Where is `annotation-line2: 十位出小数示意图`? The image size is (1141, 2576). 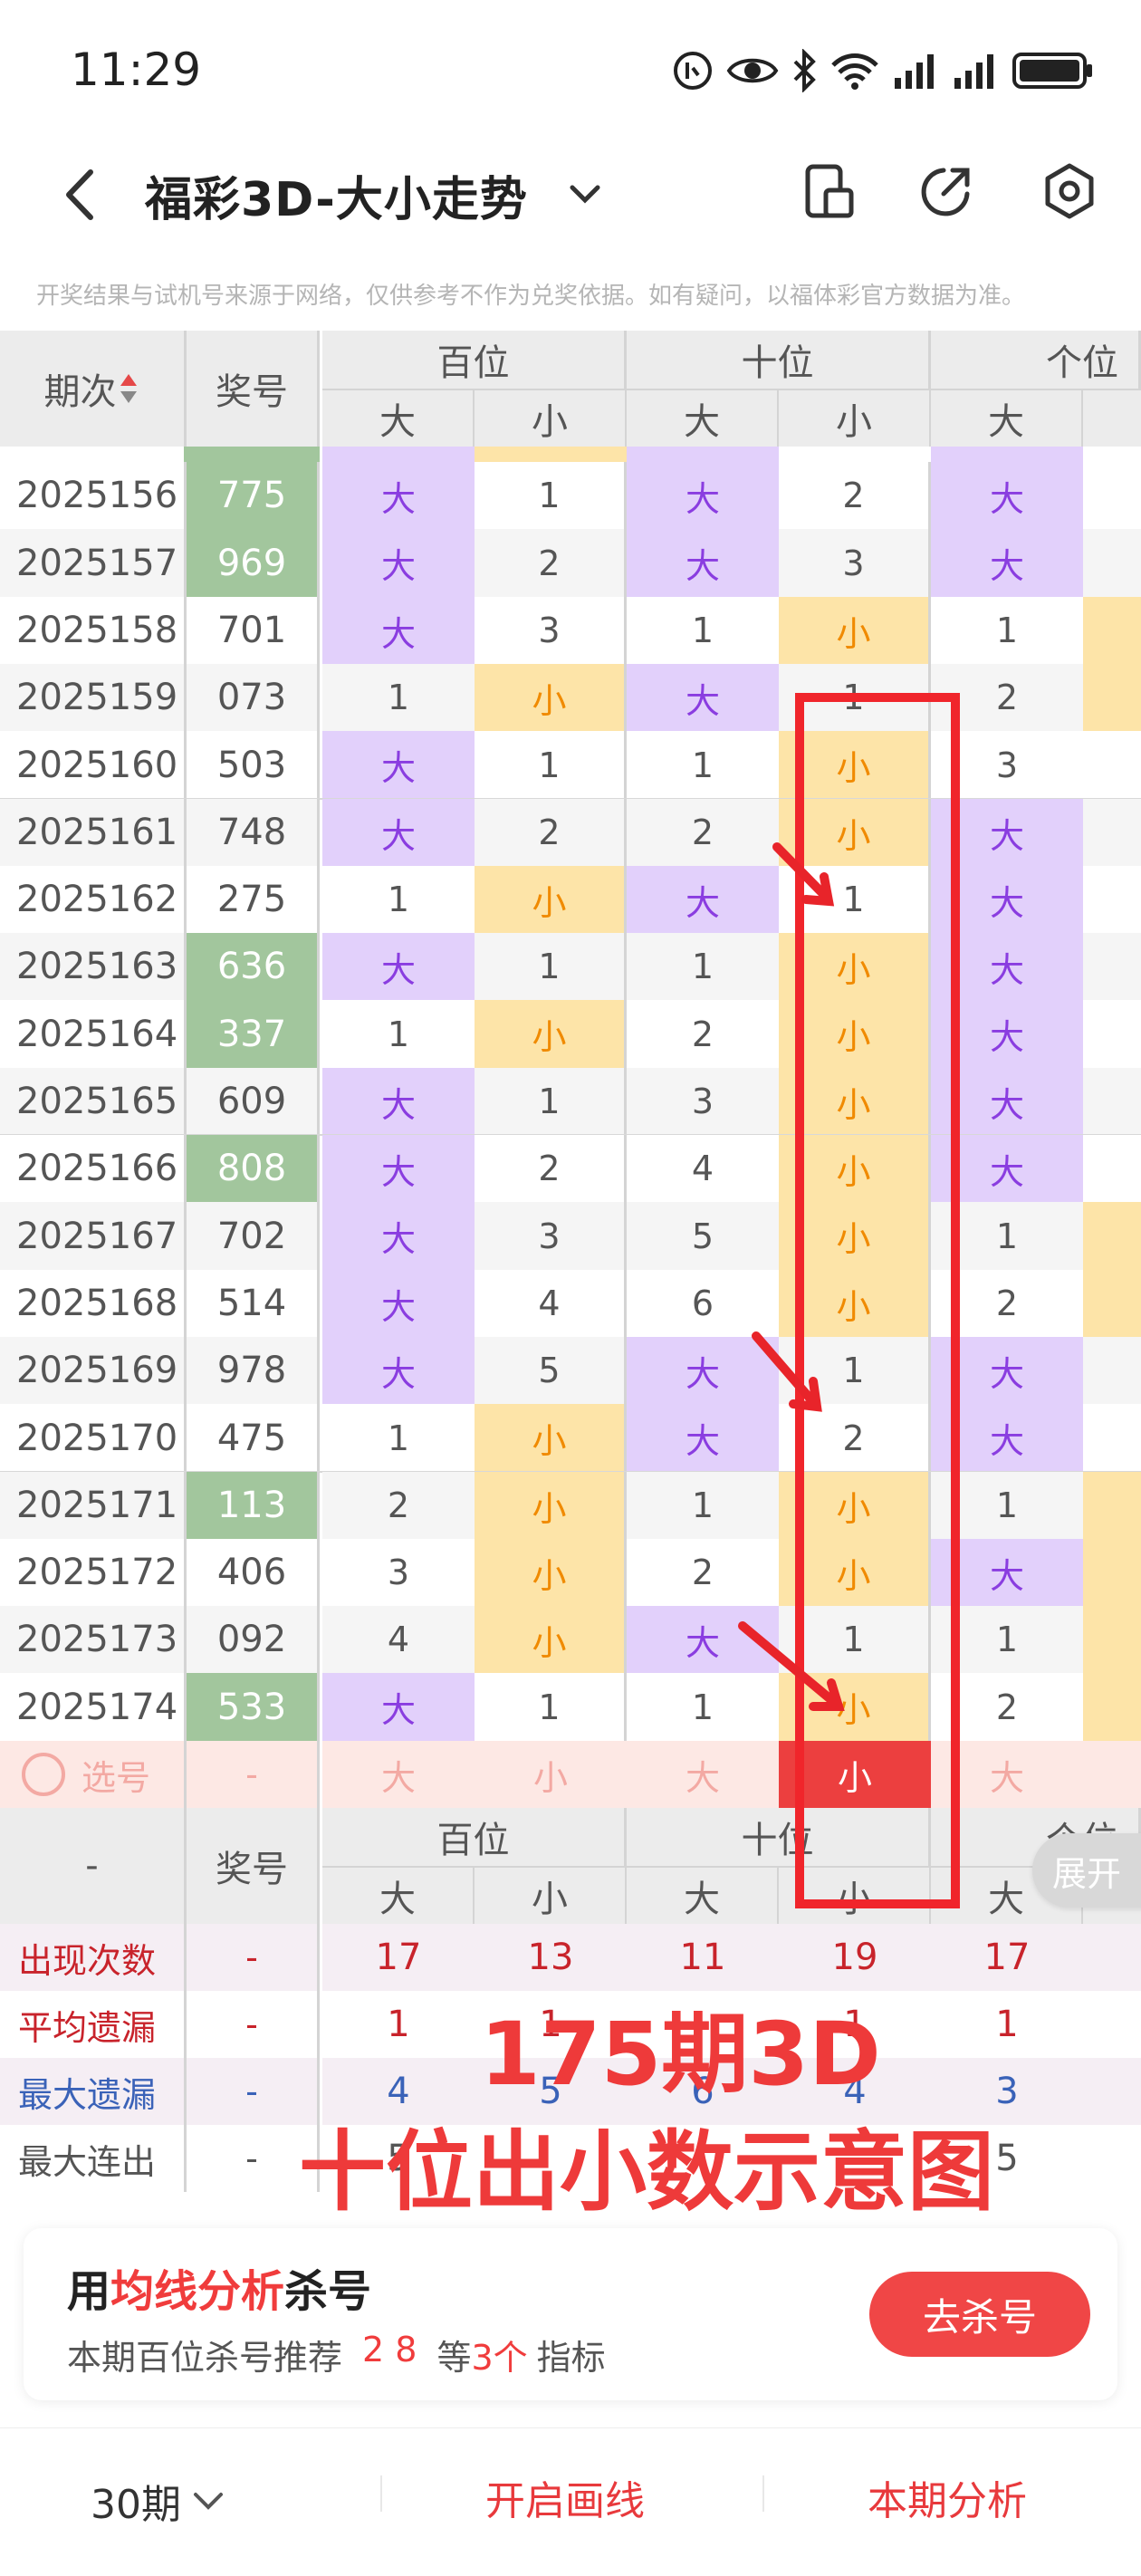 annotation-line2: 十位出小数示意图 is located at coordinates (646, 2172).